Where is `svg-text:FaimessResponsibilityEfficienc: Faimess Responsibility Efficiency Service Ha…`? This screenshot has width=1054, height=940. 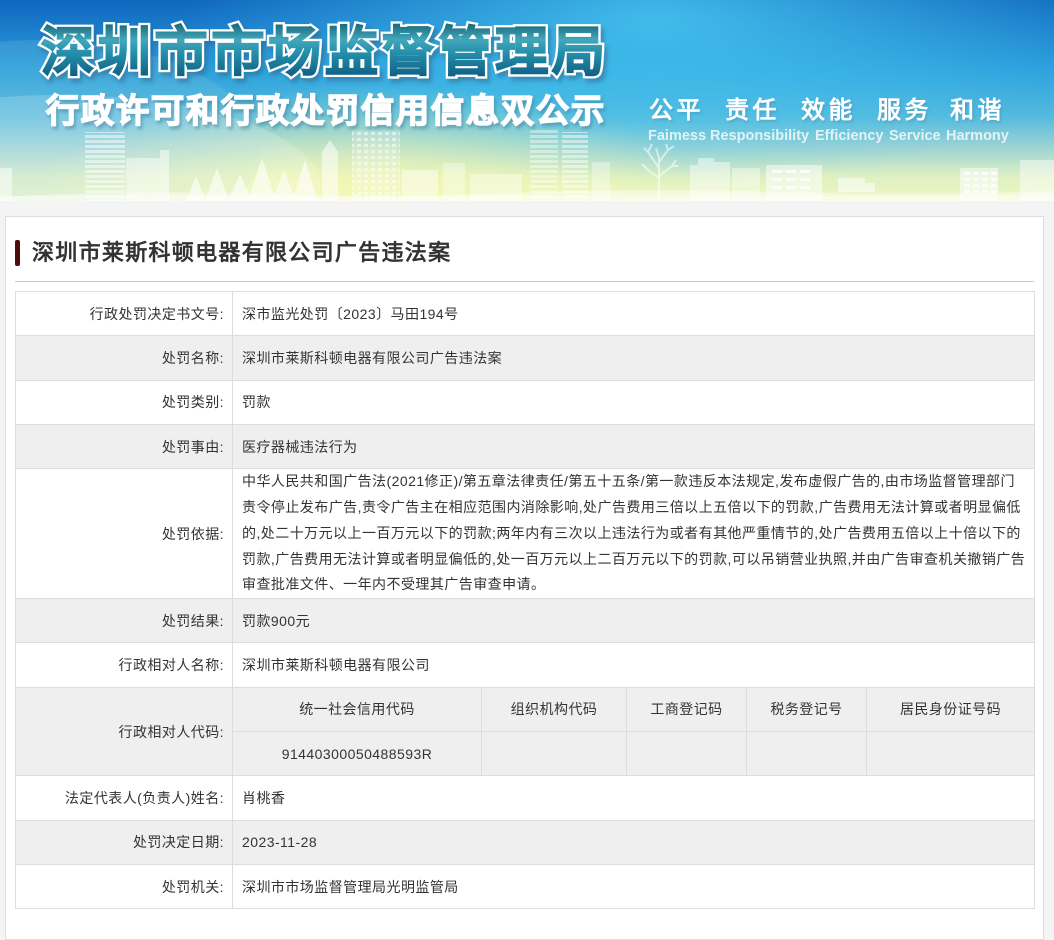
svg-text:FaimessResponsibilityEfficienc: Faimess Responsibility Efficiency Service Ha… is located at coordinates (828, 136).